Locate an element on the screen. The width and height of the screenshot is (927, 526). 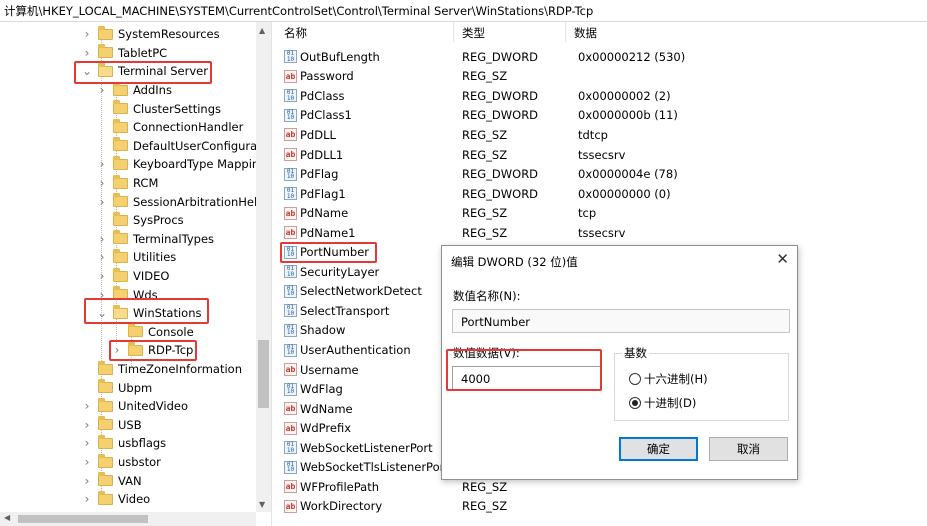
value-row: ab WorkDirectory REG_SZ is located at coordinates (601, 507).